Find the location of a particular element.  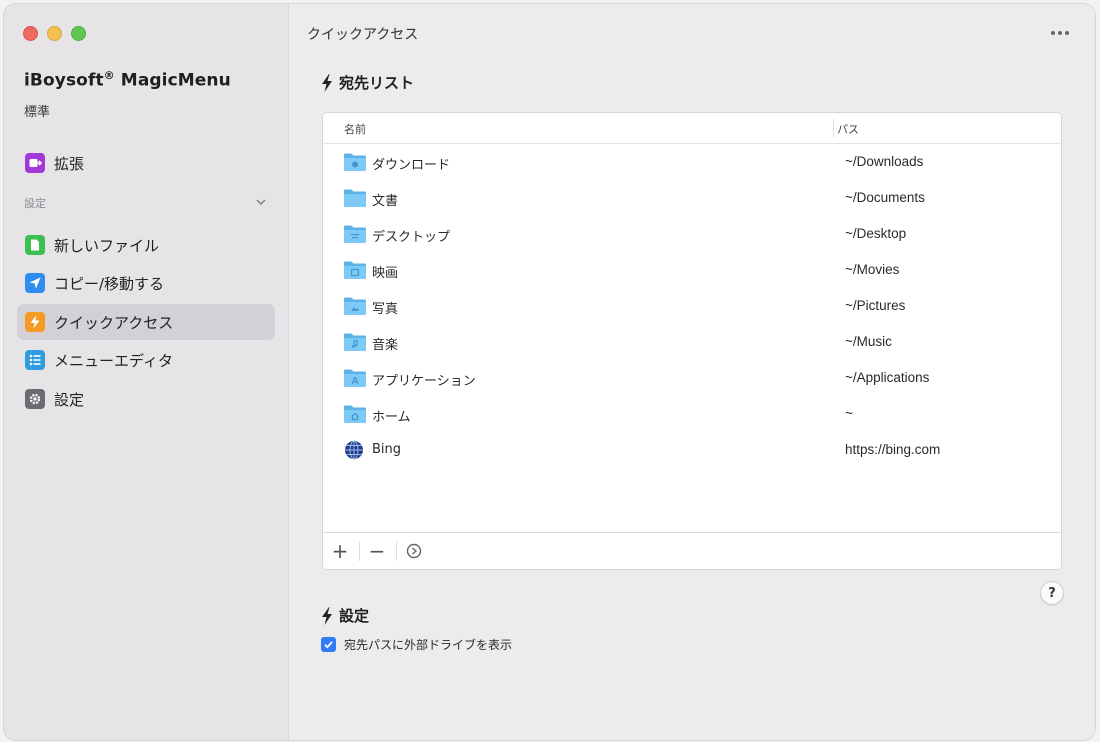

add-destination-button: + is located at coordinates (340, 551).